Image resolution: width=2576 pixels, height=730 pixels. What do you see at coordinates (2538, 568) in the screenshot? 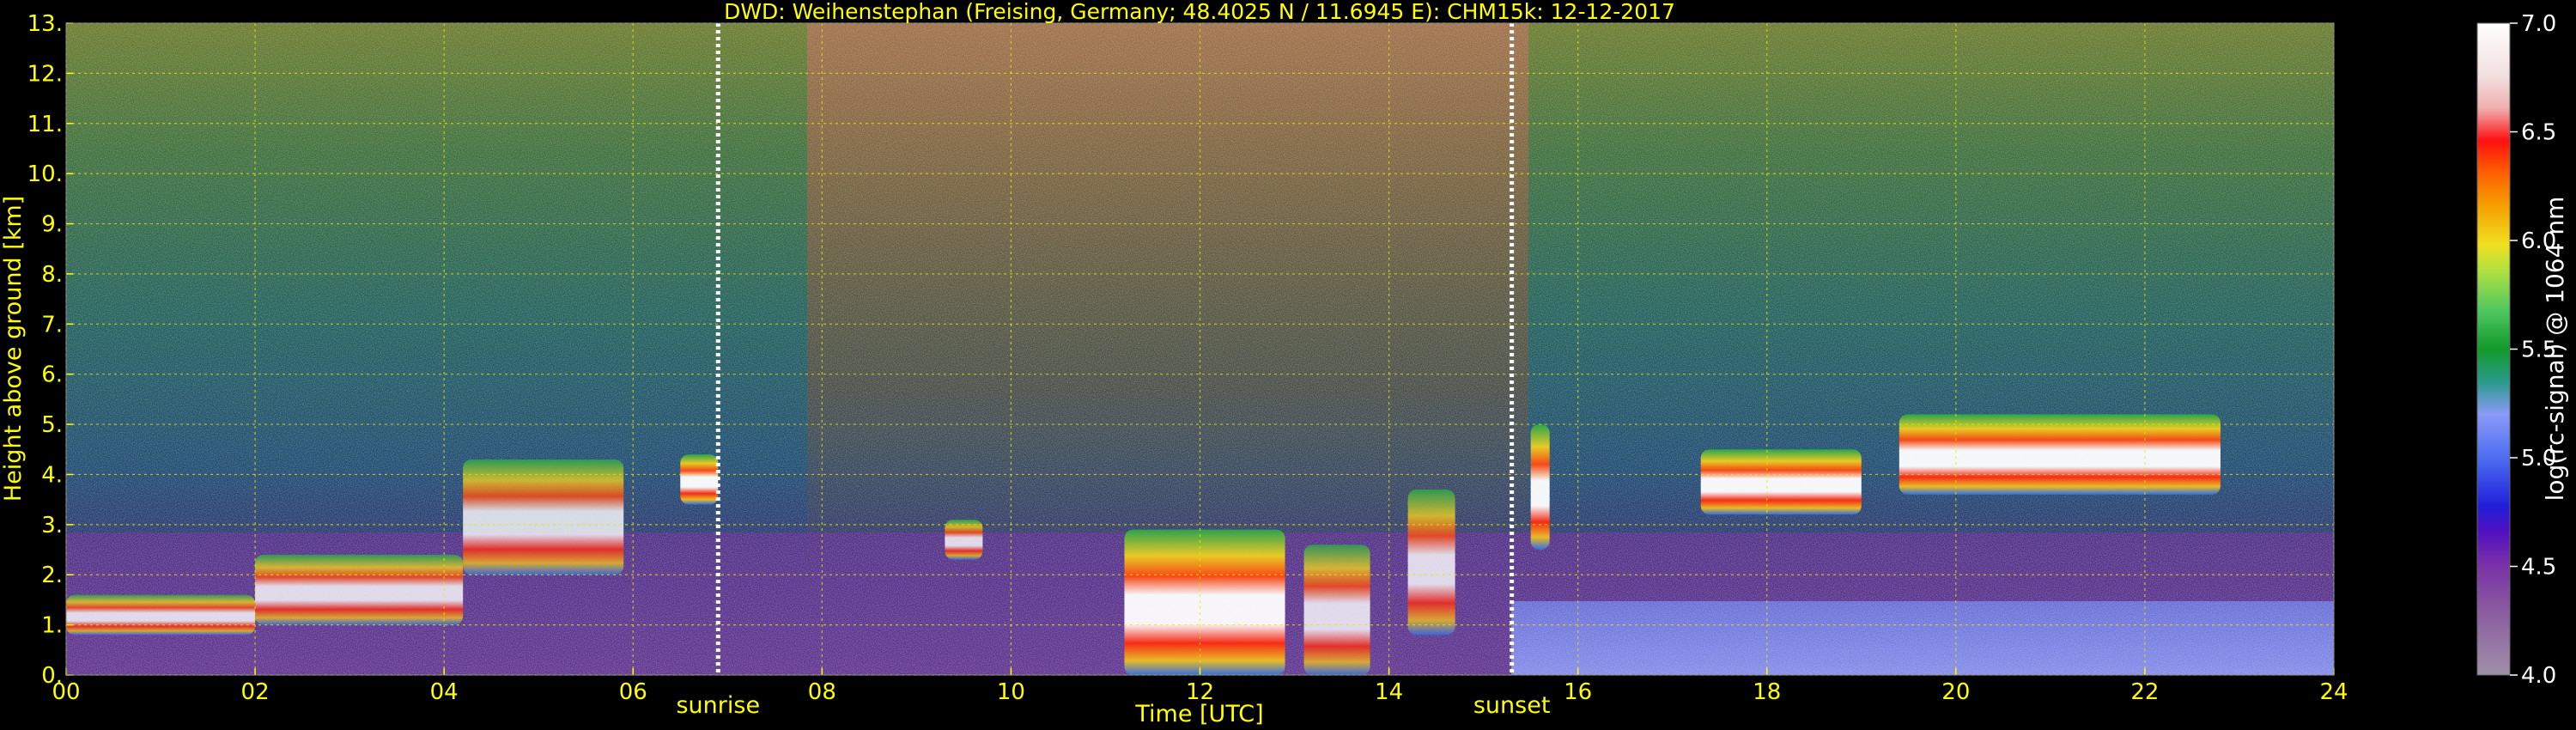
I see `colorbar-tick-label: 4.5` at bounding box center [2538, 568].